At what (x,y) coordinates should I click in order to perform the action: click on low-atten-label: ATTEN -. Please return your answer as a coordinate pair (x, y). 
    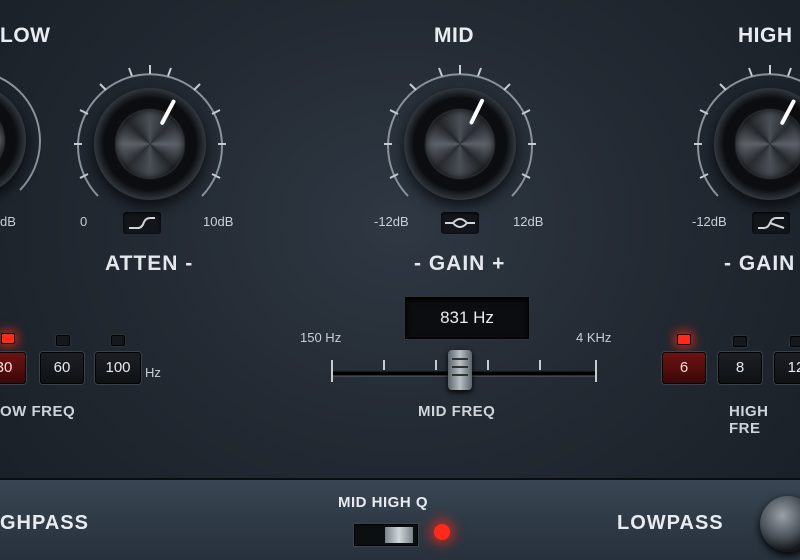
    Looking at the image, I should click on (149, 263).